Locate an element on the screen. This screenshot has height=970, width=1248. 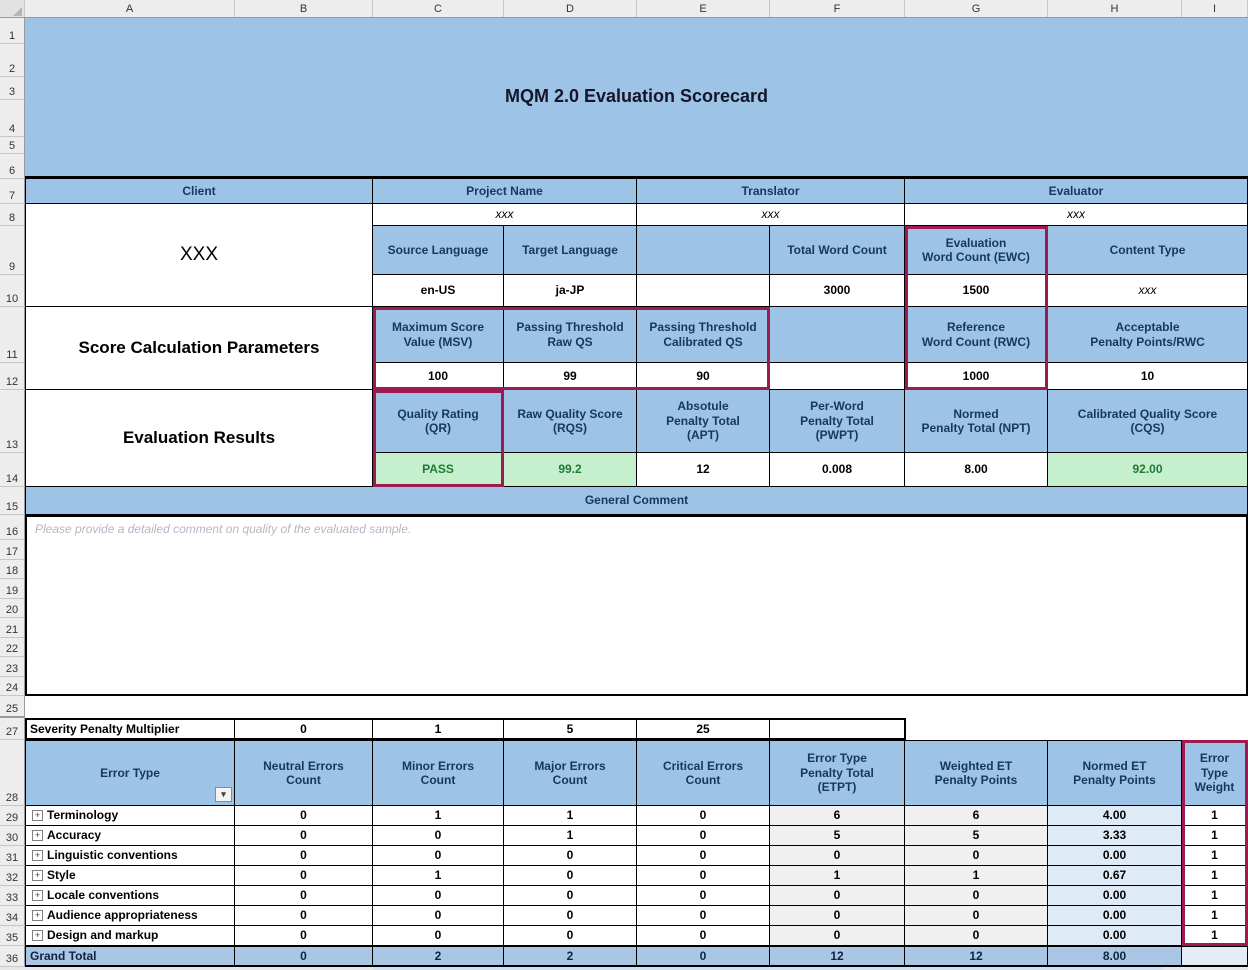
row-header-20: 20 is located at coordinates (12, 608).